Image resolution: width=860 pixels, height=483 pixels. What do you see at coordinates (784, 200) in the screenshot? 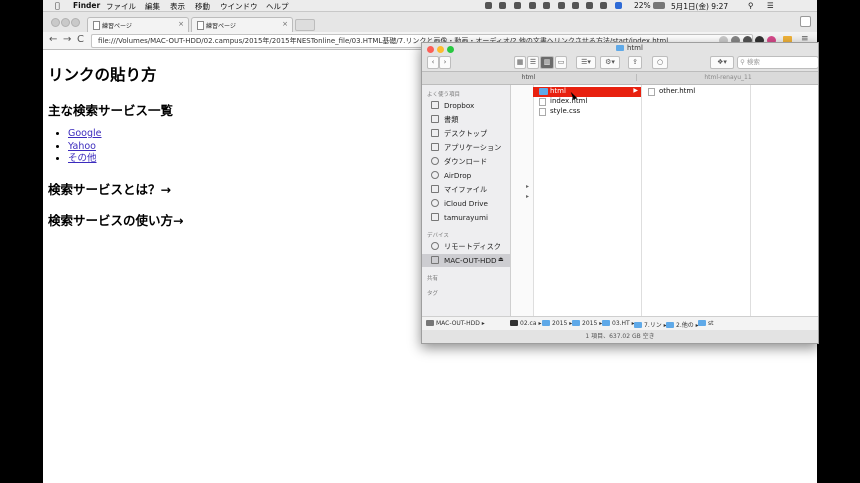
I see `finder-column-empty` at bounding box center [784, 200].